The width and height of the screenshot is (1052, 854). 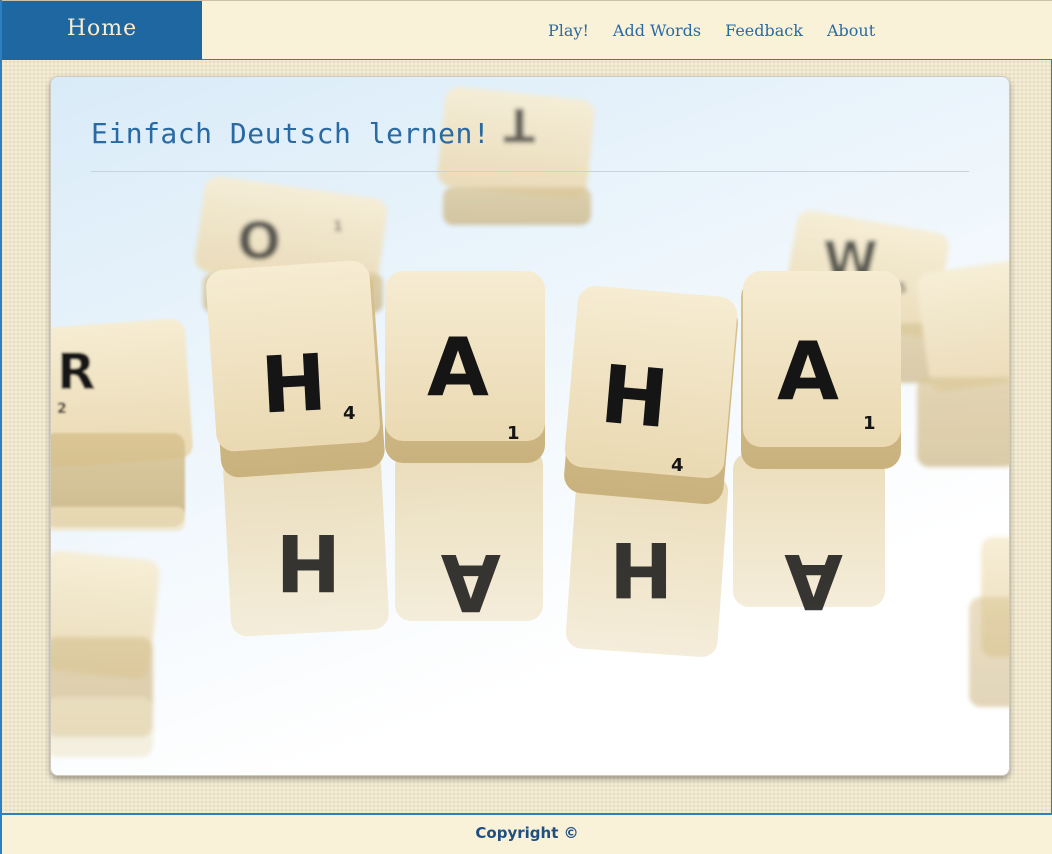 What do you see at coordinates (527, 30) in the screenshot?
I see `top-navbar: Home Play! Add Words Feedback About` at bounding box center [527, 30].